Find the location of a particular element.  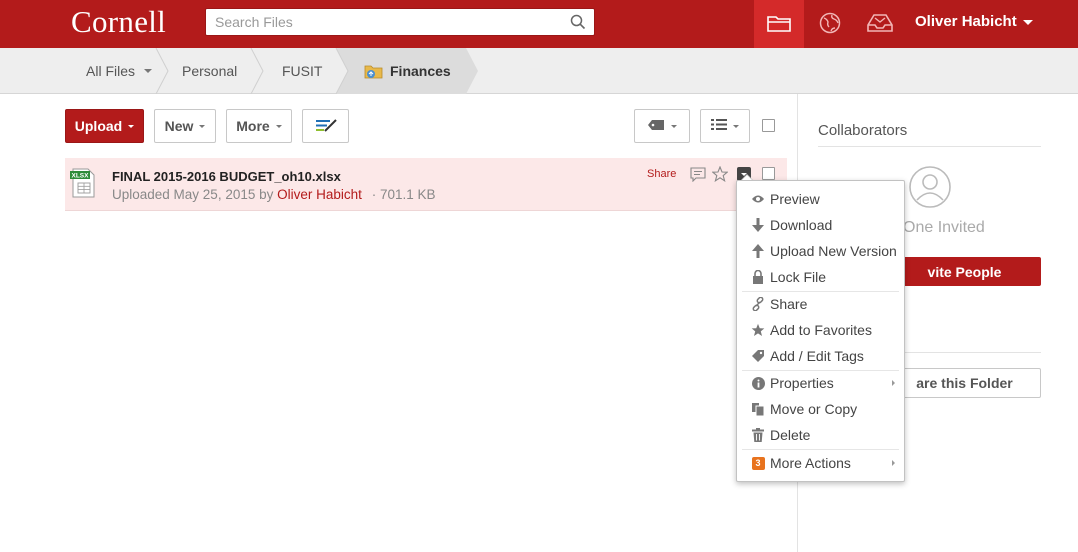

divider is located at coordinates (929, 146).